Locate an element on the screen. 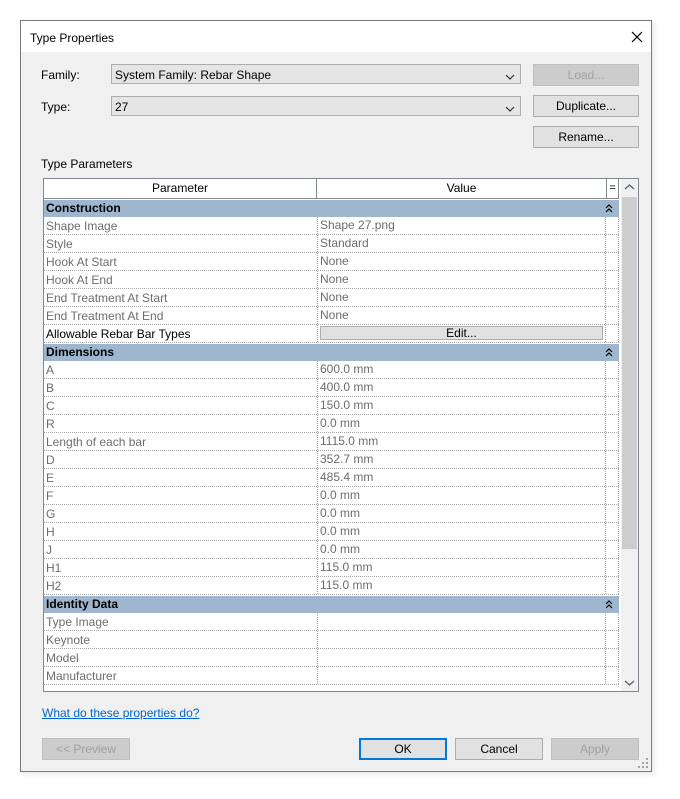  parameter-row: Length of each bar 1115.0 mm is located at coordinates (331, 442).